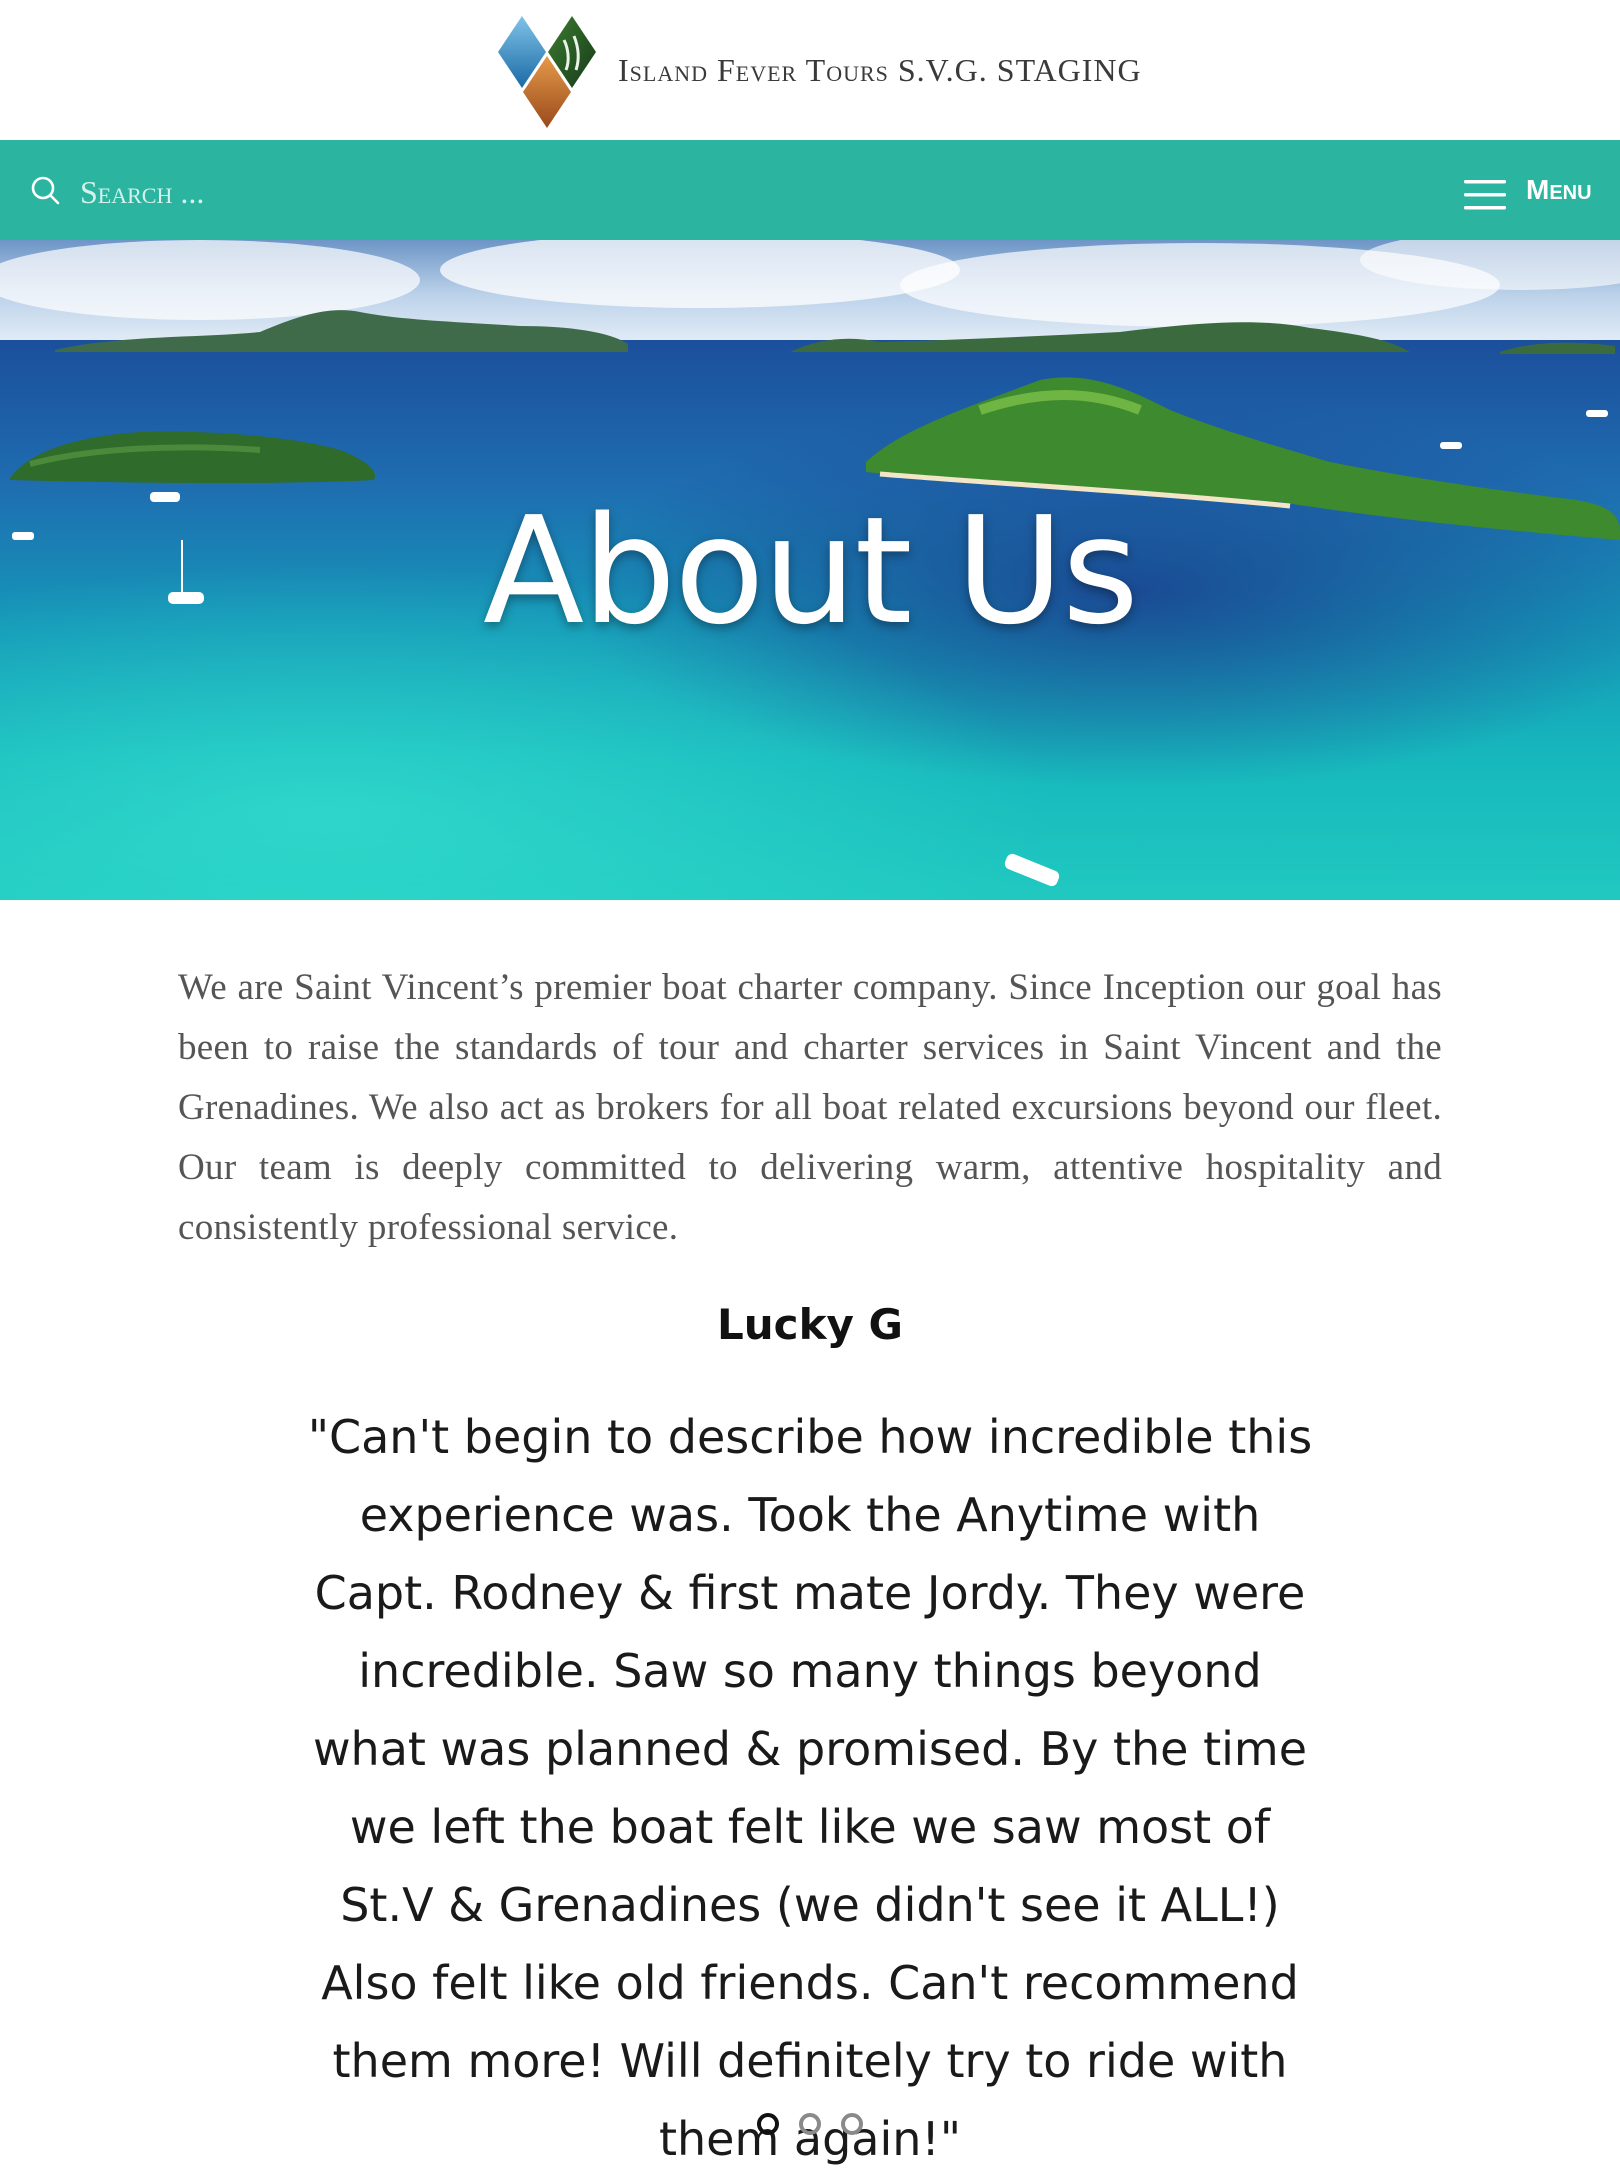 This screenshot has height=2178, width=1620. What do you see at coordinates (548, 72) in the screenshot?
I see `diamond-logo-icon` at bounding box center [548, 72].